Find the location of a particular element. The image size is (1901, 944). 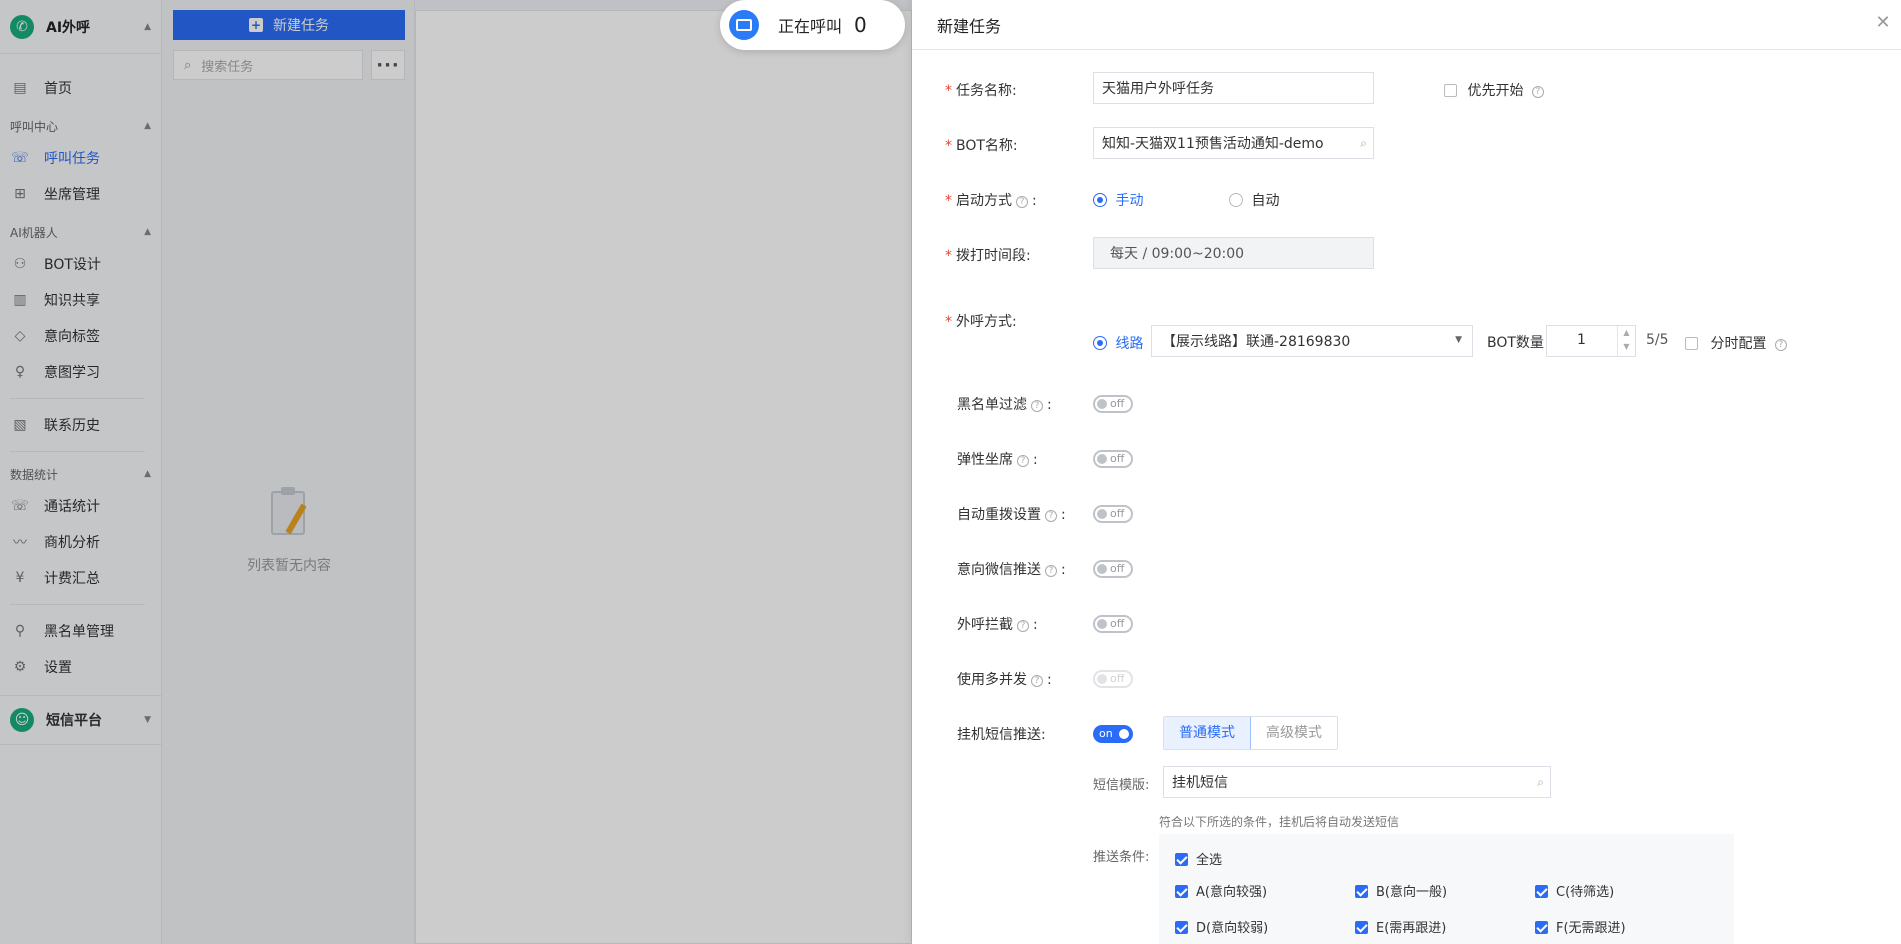

sms-hint: 符合以下所选的条件，挂机后将自动发送短信 is located at coordinates (1279, 822).